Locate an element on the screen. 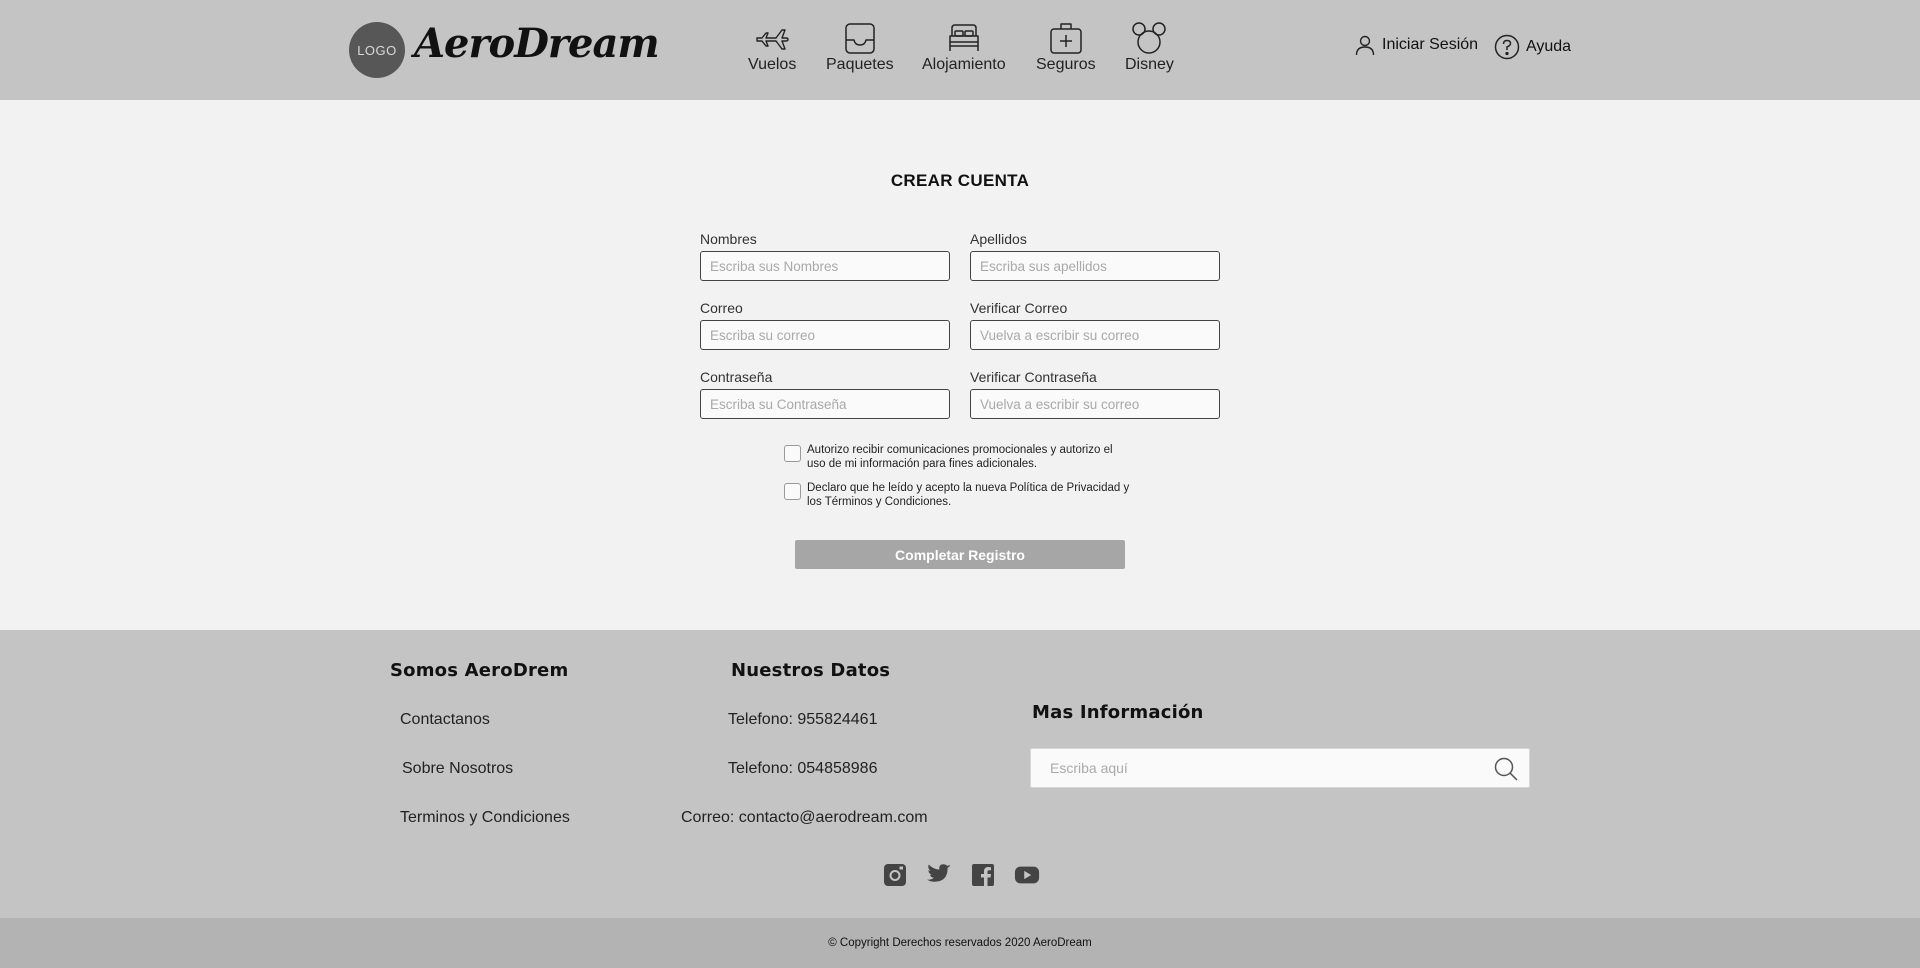 The image size is (1920, 968). nav-label: Vuelos is located at coordinates (772, 64).